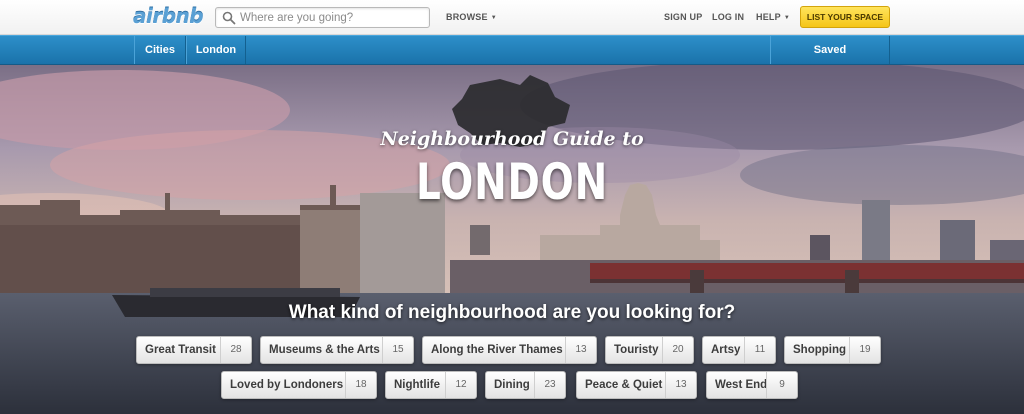 The width and height of the screenshot is (1024, 414). Describe the element at coordinates (636, 350) in the screenshot. I see `category-label: Touristy` at that location.